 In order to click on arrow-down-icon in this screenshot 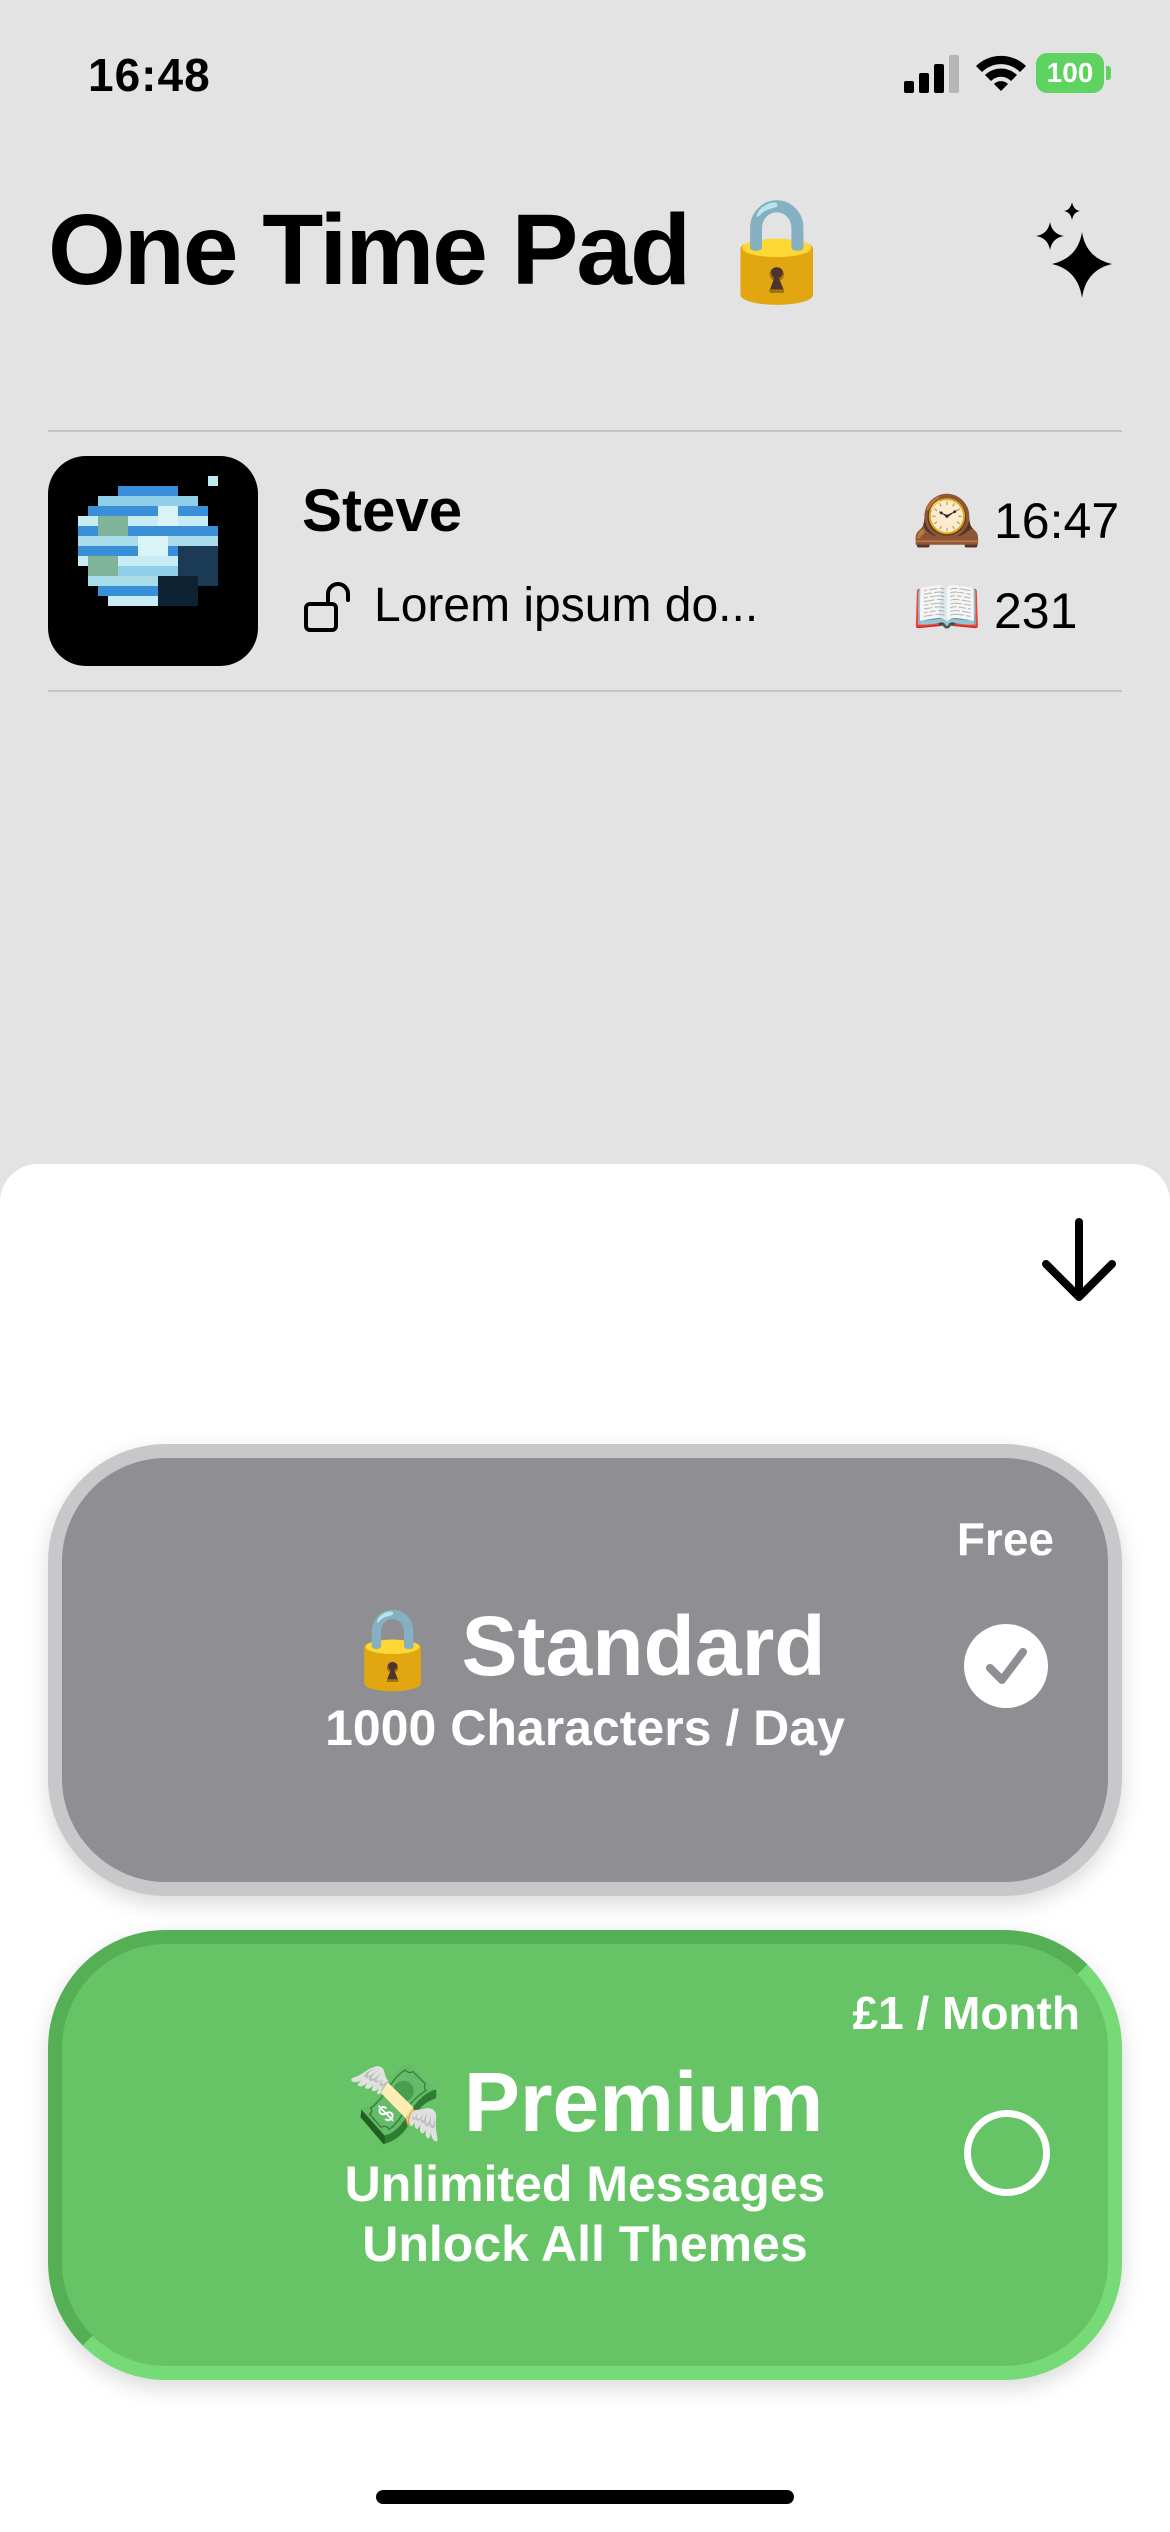, I will do `click(1079, 1260)`.